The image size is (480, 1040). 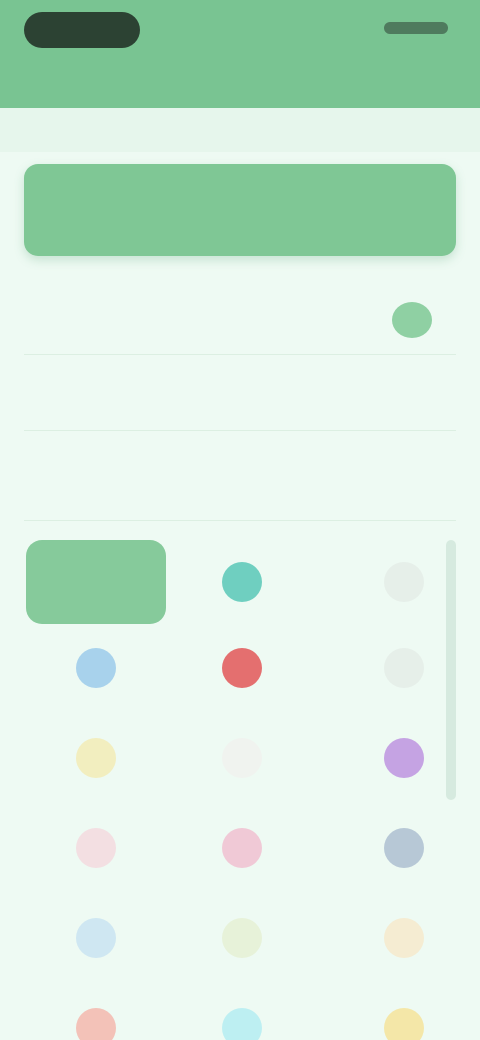 I want to click on circle-purple-icon, so click(x=404, y=758).